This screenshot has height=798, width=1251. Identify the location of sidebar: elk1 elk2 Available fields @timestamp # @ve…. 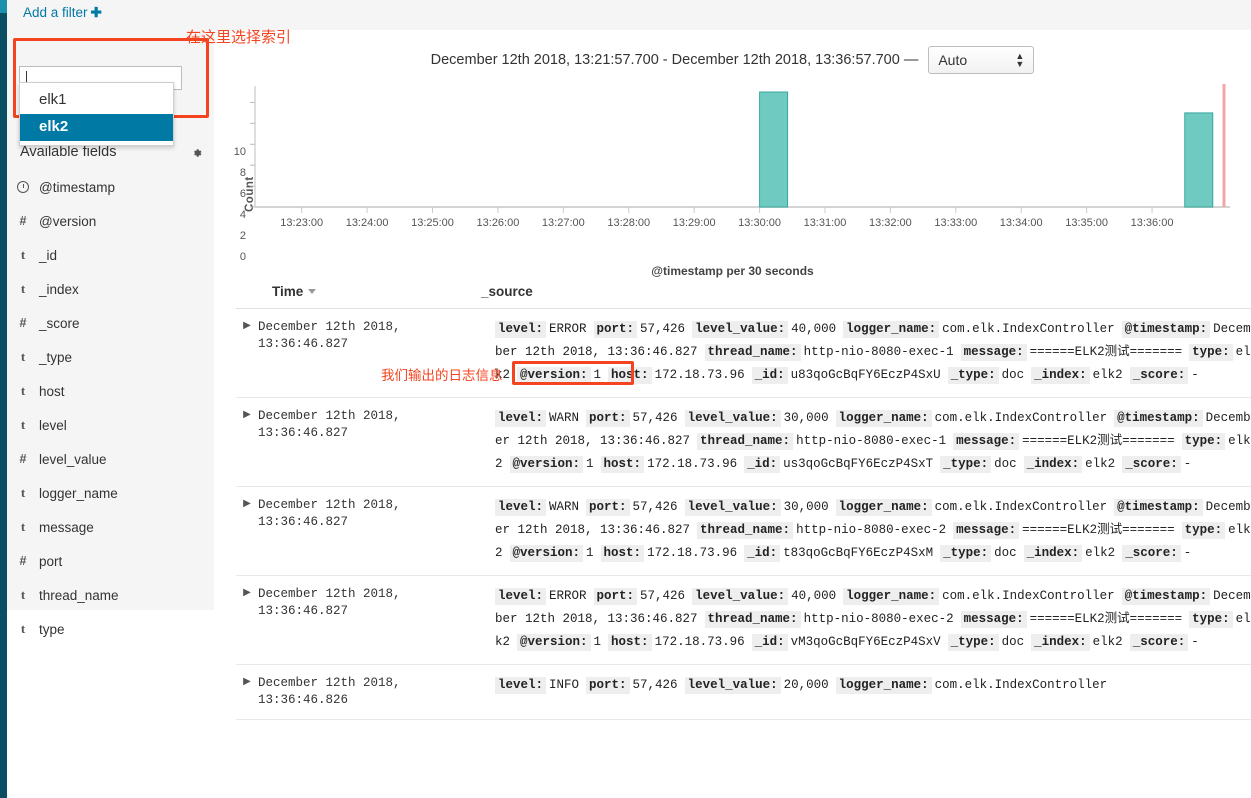
(110, 333).